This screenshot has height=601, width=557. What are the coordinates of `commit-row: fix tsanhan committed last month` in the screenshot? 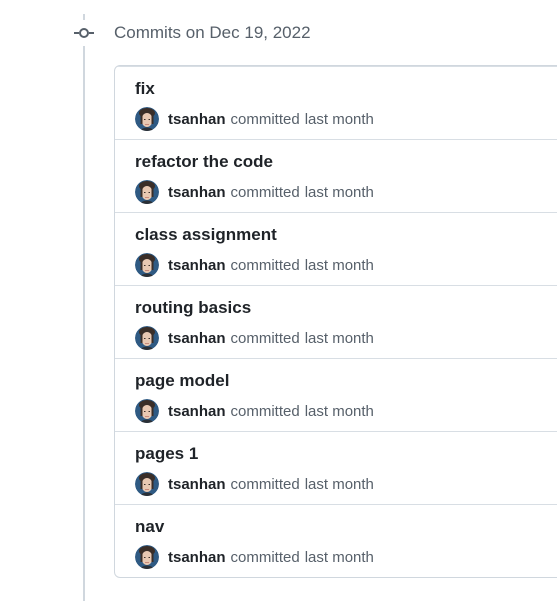 It's located at (336, 102).